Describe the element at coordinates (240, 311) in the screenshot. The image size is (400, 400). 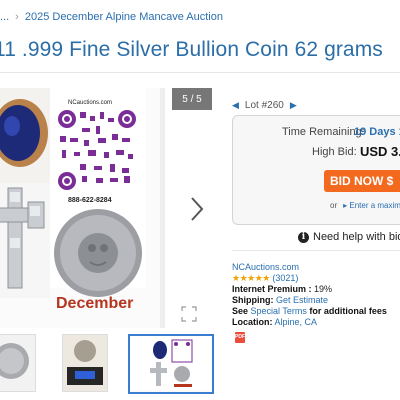
I see `terms-prefix: See` at that location.